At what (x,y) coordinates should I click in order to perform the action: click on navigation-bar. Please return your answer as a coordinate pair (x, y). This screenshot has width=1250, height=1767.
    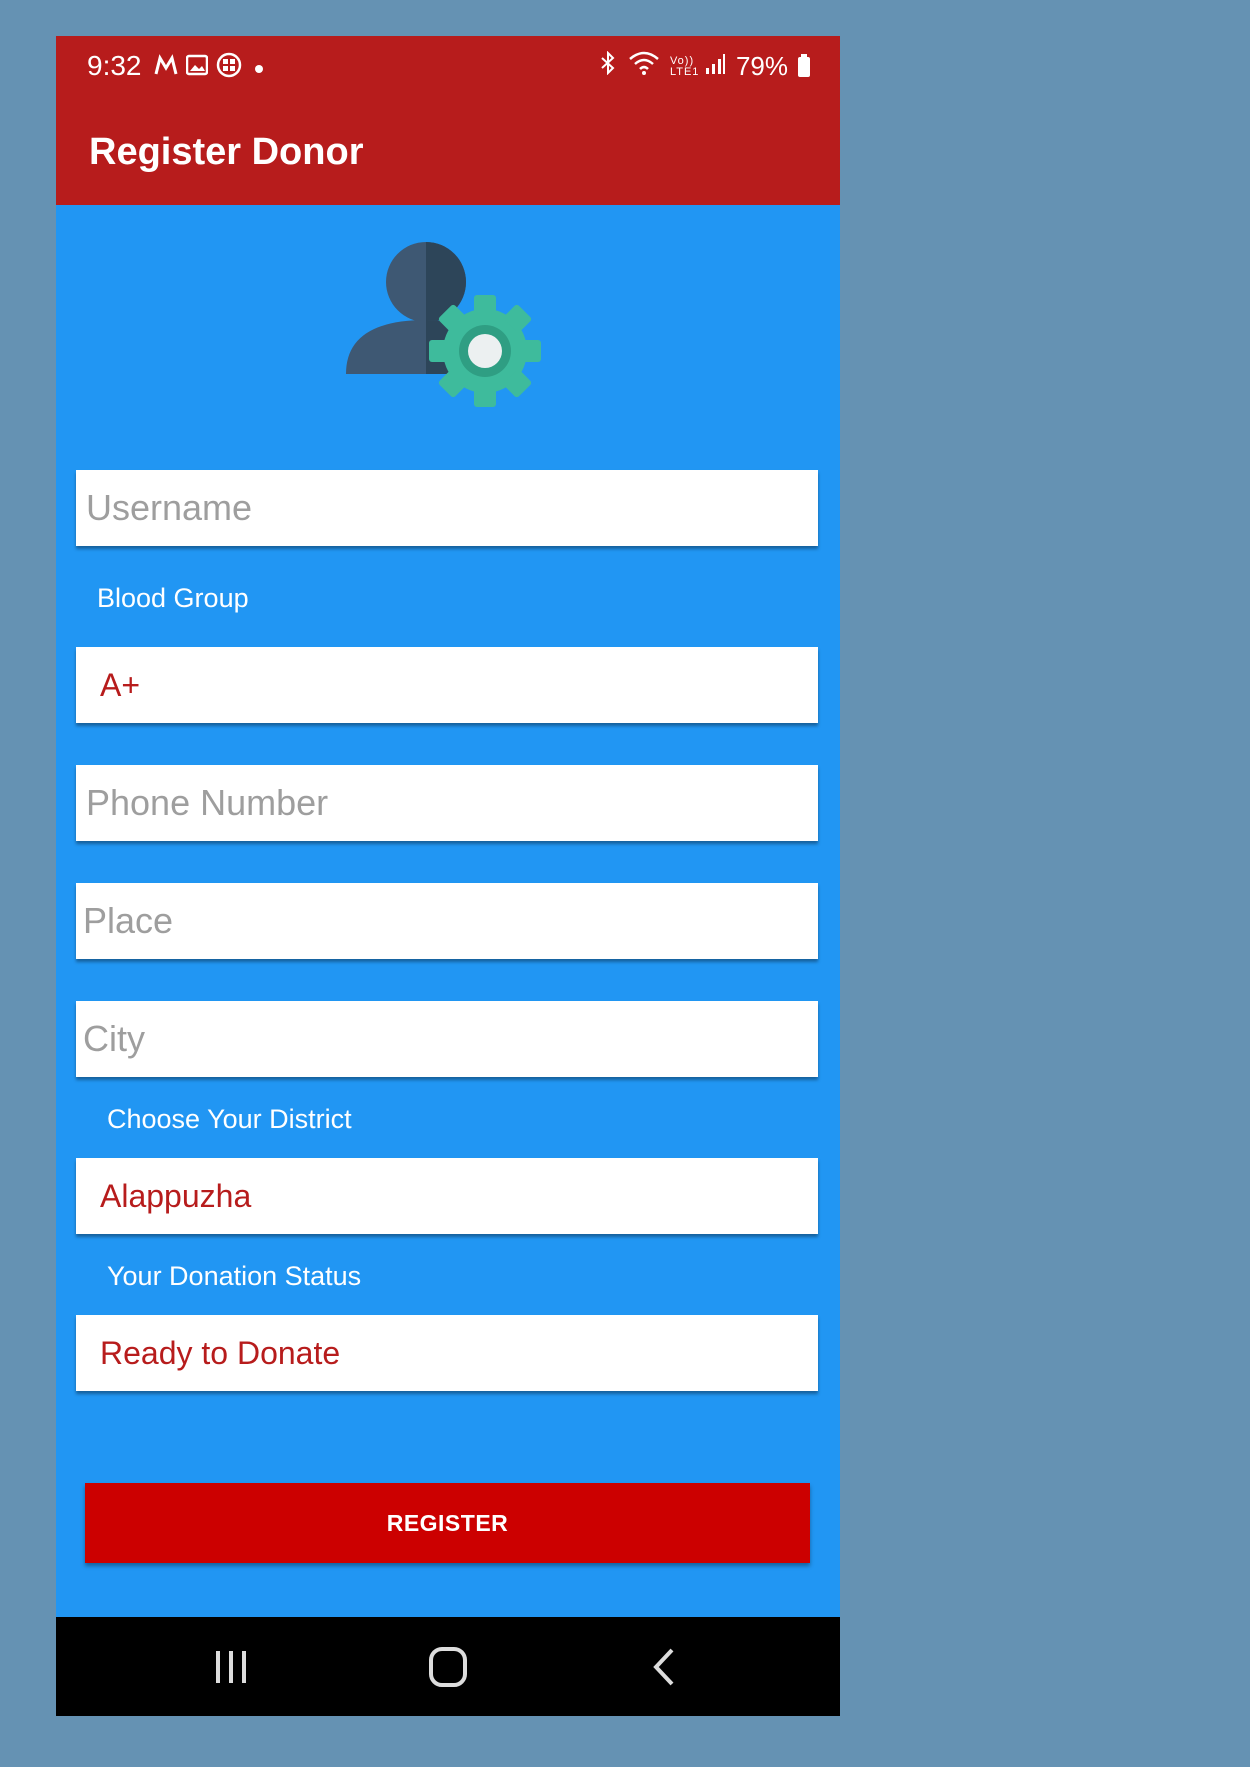
    Looking at the image, I should click on (448, 1666).